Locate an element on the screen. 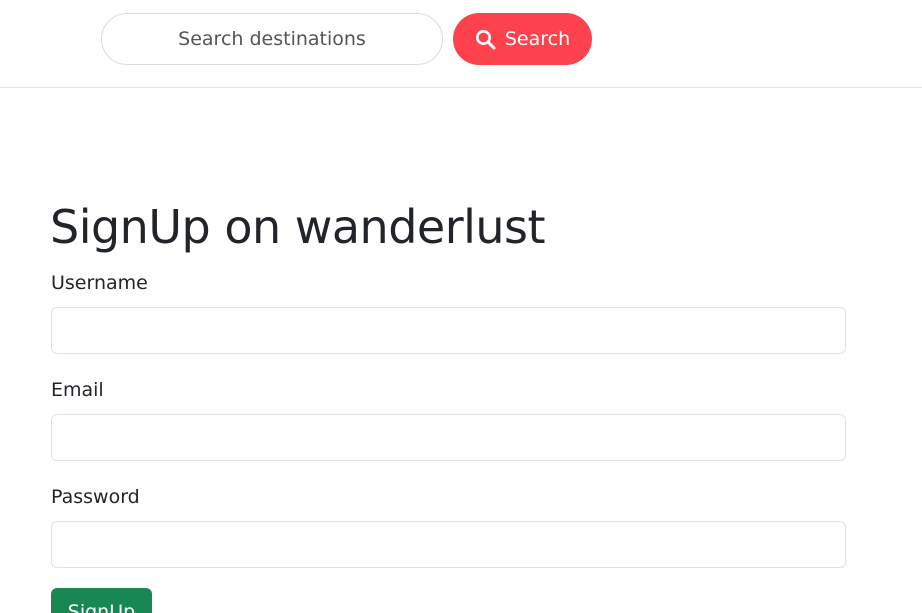 This screenshot has width=922, height=613. username-label: Username is located at coordinates (99, 283).